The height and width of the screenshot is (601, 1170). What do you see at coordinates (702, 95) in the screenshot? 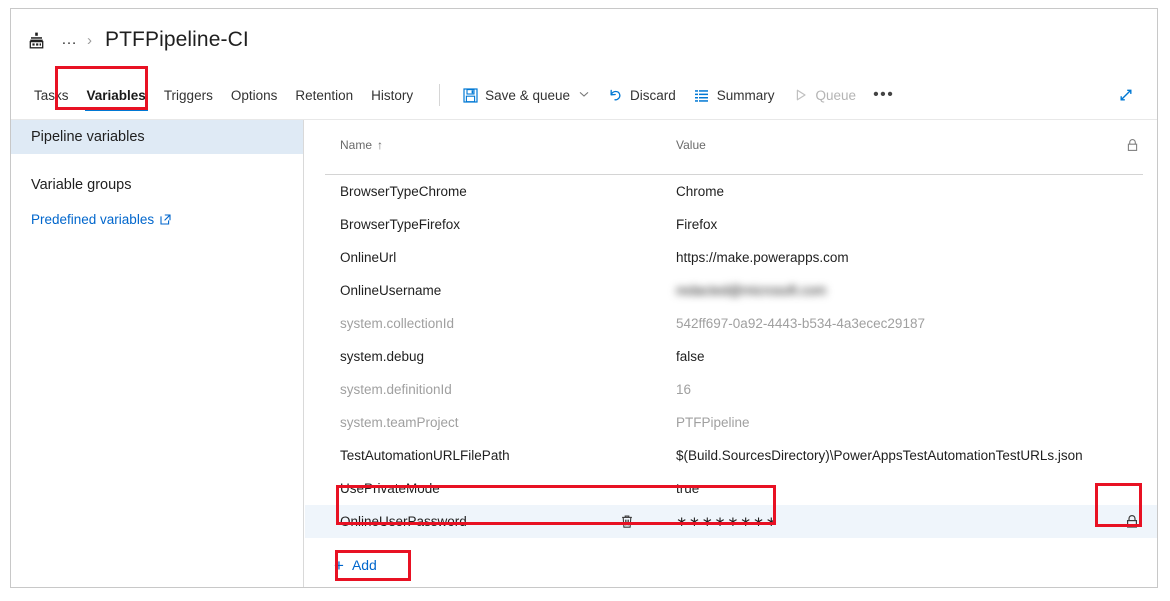
I see `summary-list-icon` at bounding box center [702, 95].